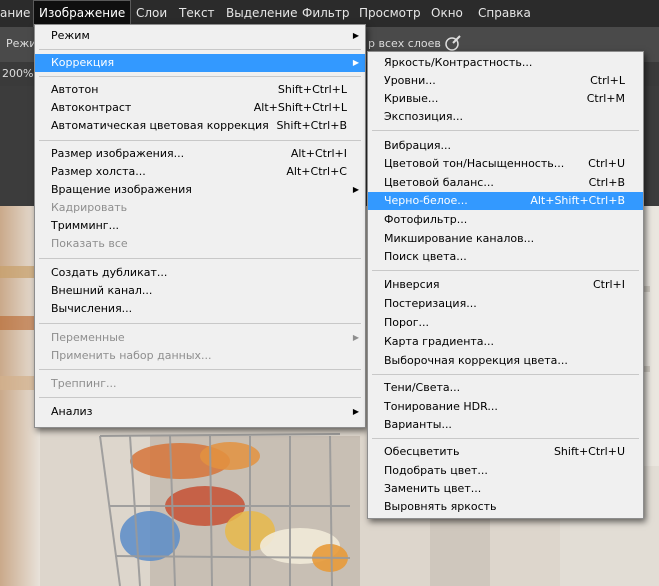 The width and height of the screenshot is (659, 586). Describe the element at coordinates (505, 507) in the screenshot. I see `menu-item-equalize: Выровнять яркость` at that location.